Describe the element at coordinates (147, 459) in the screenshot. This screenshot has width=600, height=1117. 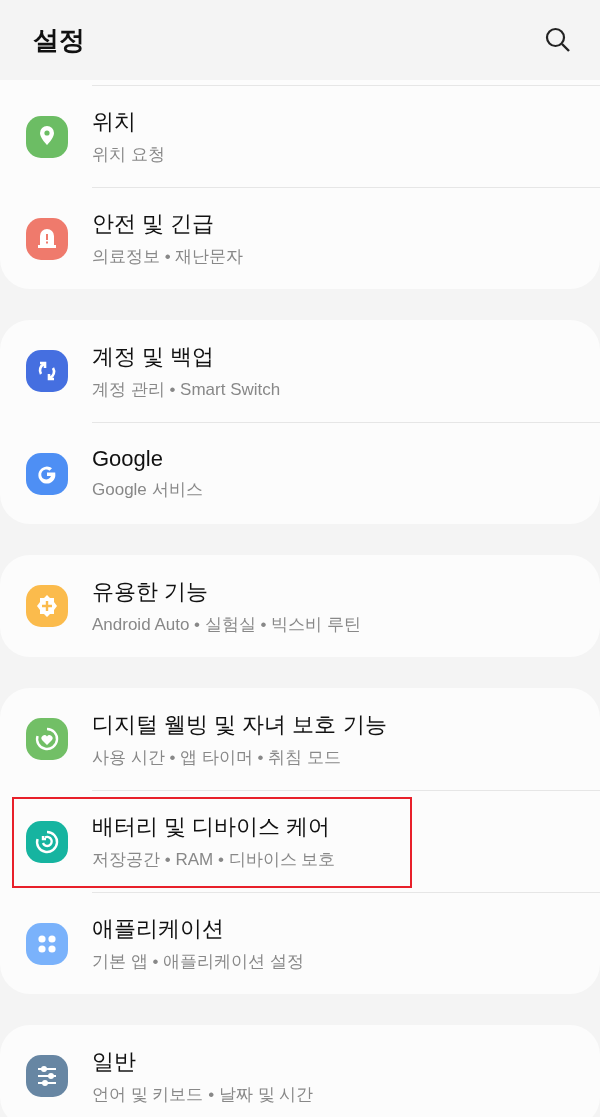
I see `setting-title: Google` at that location.